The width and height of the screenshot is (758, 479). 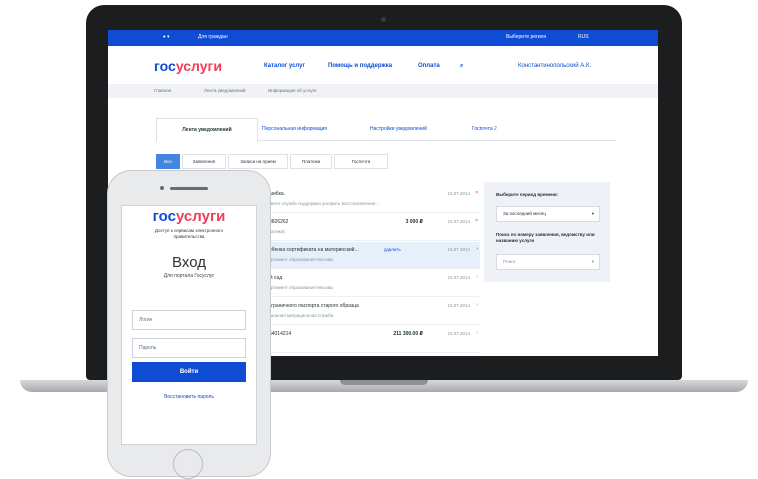 What do you see at coordinates (168, 161) in the screenshot?
I see `filter-all: Все` at bounding box center [168, 161].